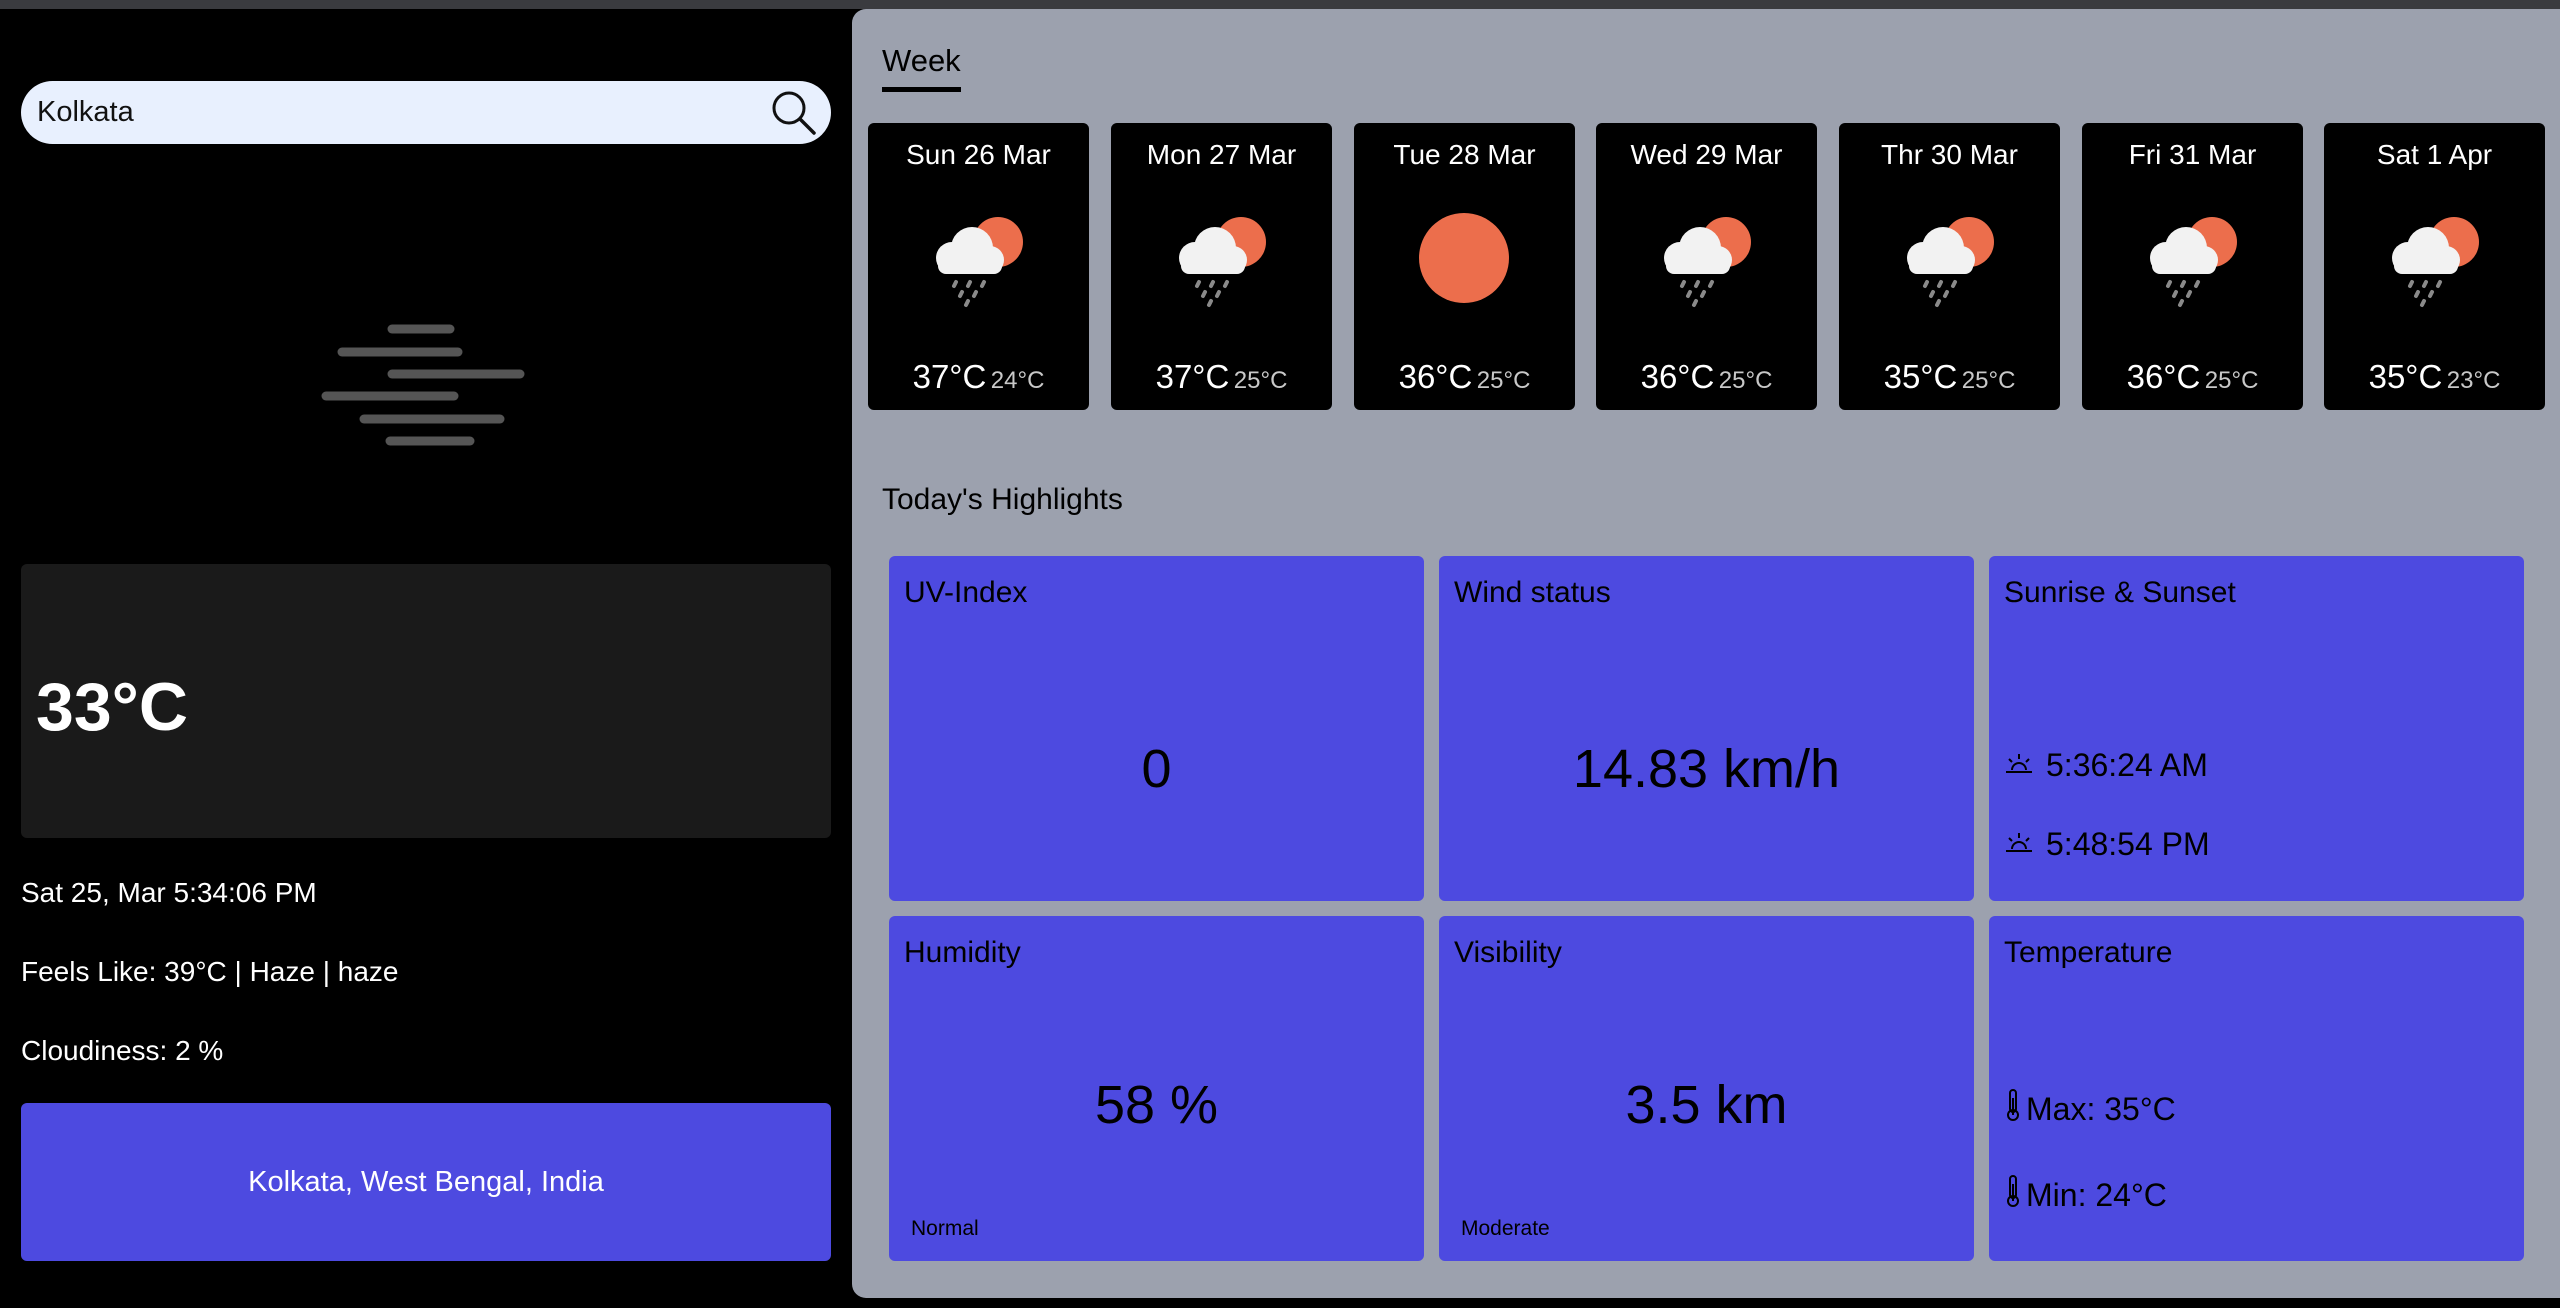 The width and height of the screenshot is (2560, 1308). I want to click on haze-icon, so click(425, 391).